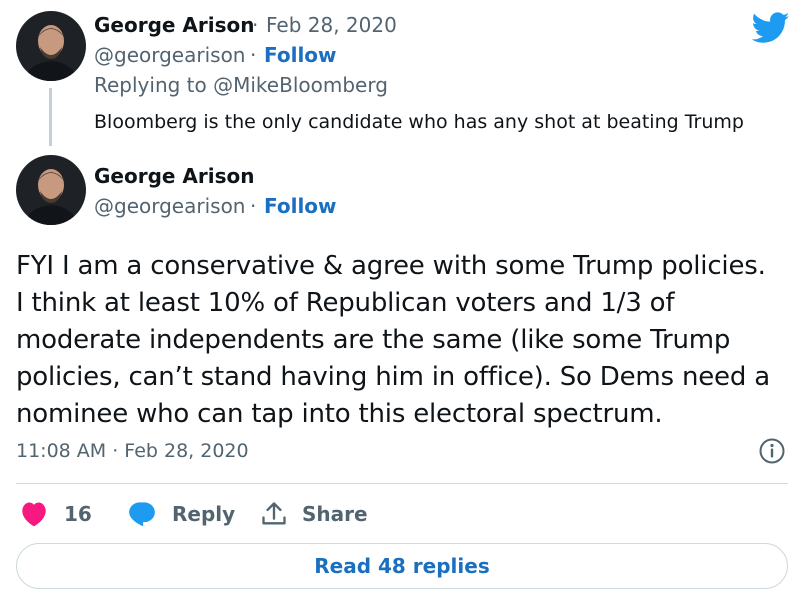 The image size is (802, 603). Describe the element at coordinates (331, 25) in the screenshot. I see `reply-date: Feb 28, 2020` at that location.